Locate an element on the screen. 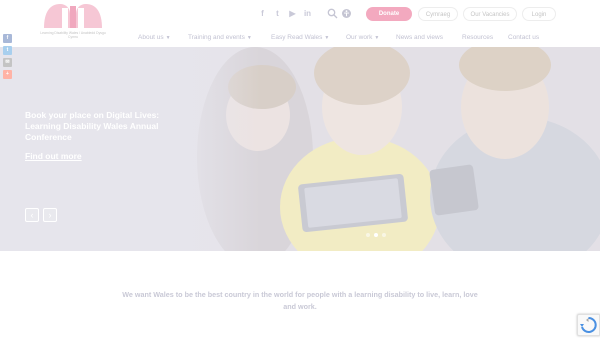 This screenshot has height=338, width=600. nav-label: Easy Read Wales is located at coordinates (297, 37).